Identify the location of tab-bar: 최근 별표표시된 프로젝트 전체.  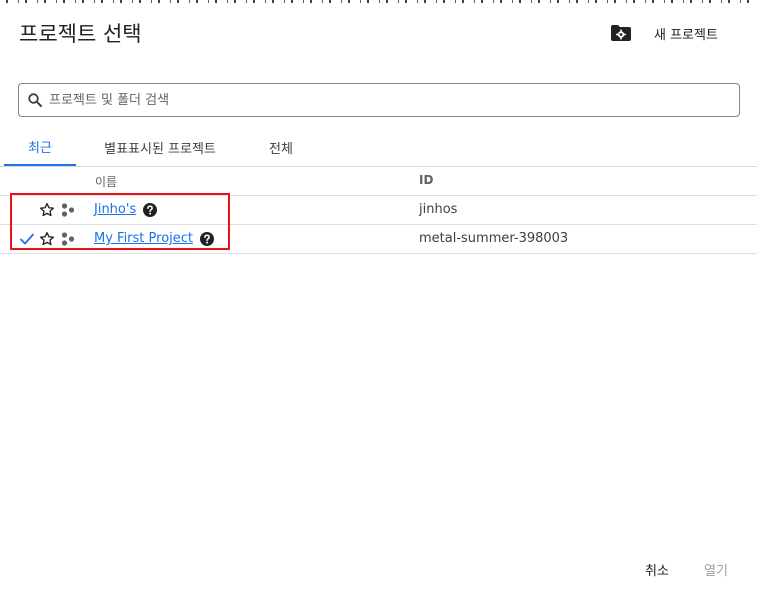
(378, 147).